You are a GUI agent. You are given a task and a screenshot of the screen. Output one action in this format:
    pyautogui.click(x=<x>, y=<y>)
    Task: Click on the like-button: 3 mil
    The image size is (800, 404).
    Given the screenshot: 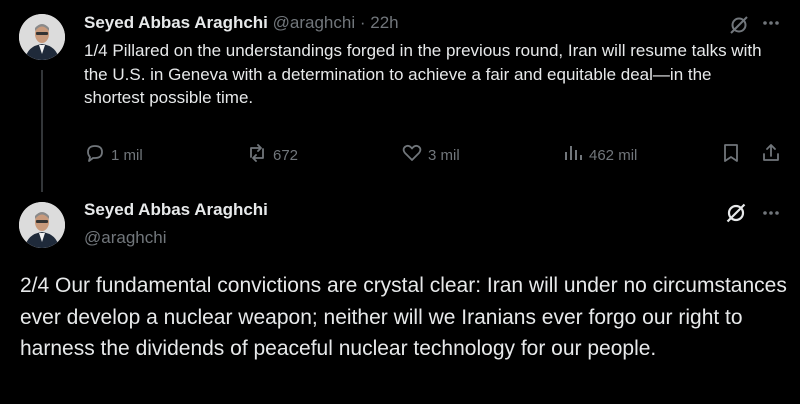 What is the action you would take?
    pyautogui.click(x=430, y=155)
    